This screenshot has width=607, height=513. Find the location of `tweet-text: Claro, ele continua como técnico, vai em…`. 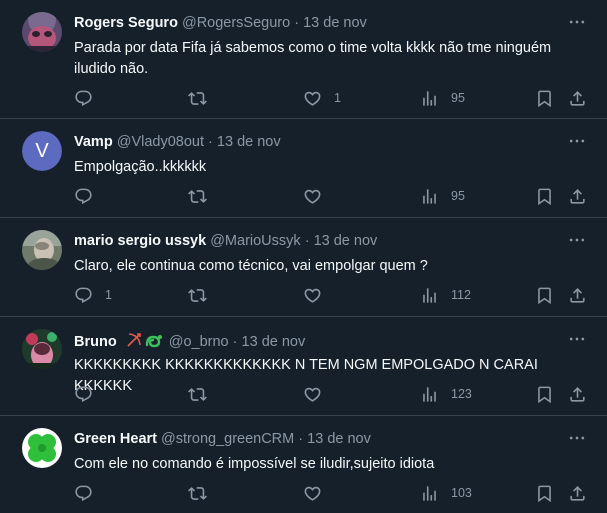

tweet-text: Claro, ele continua como técnico, vai em… is located at coordinates (251, 266).